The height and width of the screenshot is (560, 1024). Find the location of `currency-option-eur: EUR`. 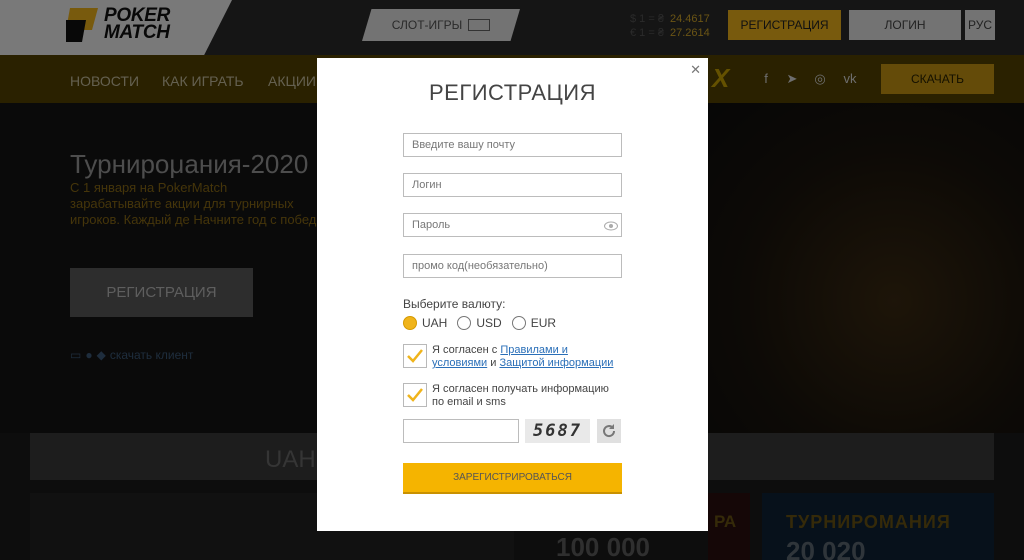

currency-option-eur: EUR is located at coordinates (534, 323).